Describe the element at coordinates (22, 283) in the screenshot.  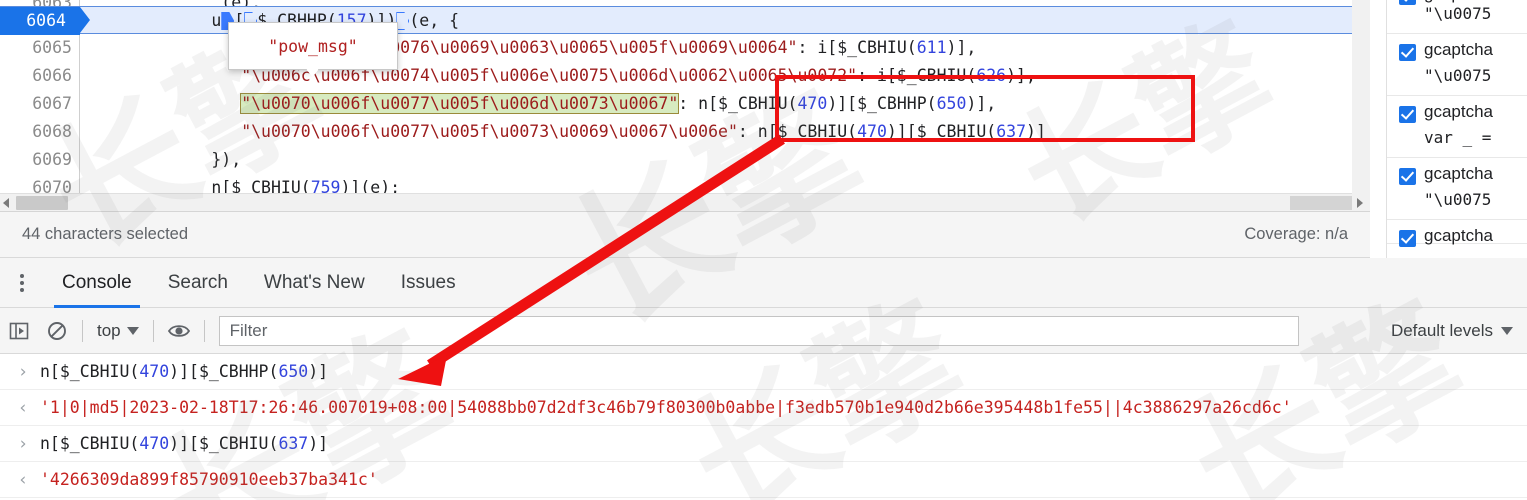
I see `more-options-icon` at that location.